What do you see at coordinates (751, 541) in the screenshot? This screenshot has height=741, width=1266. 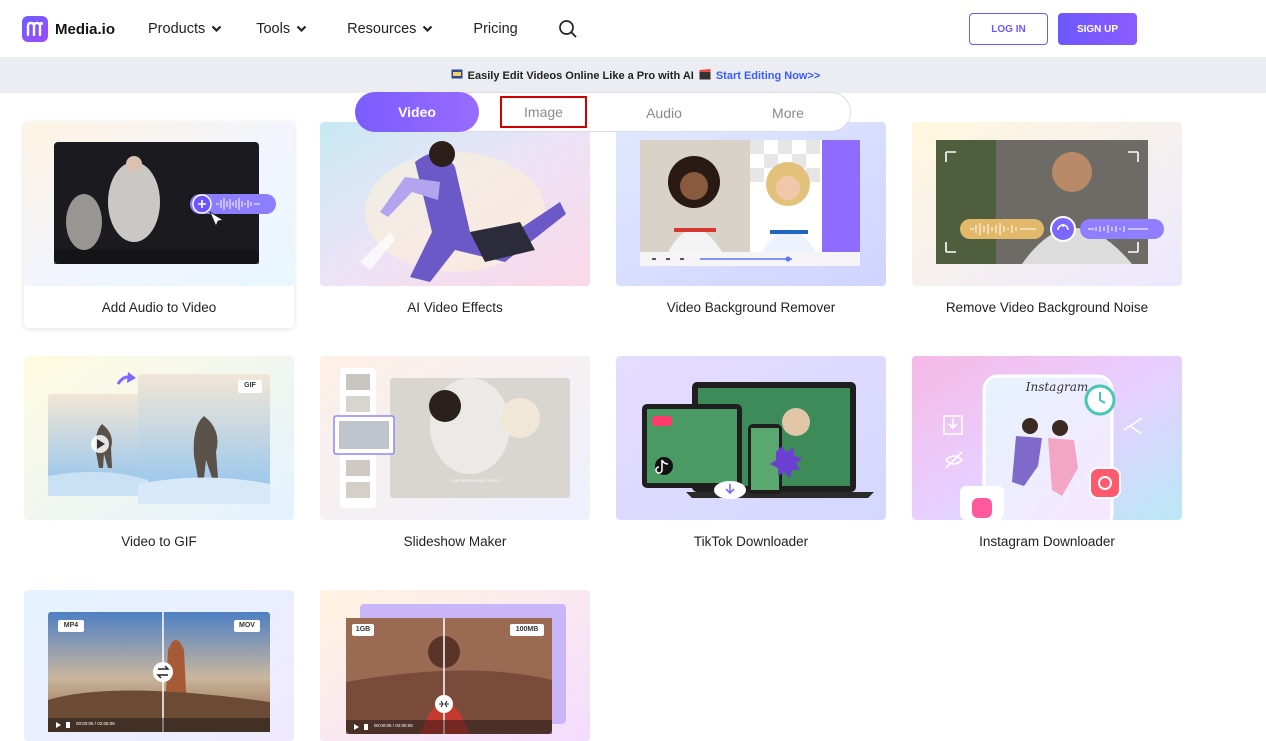 I see `card-title: TikTok Downloader` at bounding box center [751, 541].